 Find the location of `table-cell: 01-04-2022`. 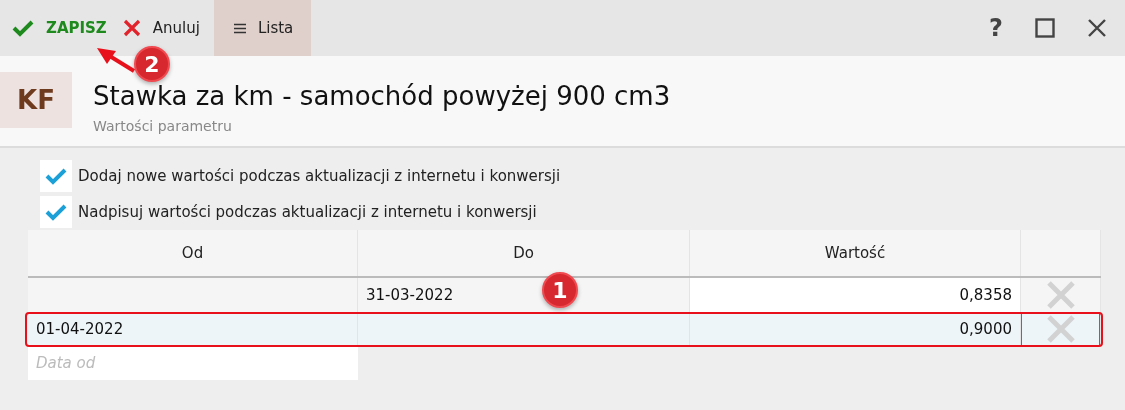

table-cell: 01-04-2022 is located at coordinates (80, 329).